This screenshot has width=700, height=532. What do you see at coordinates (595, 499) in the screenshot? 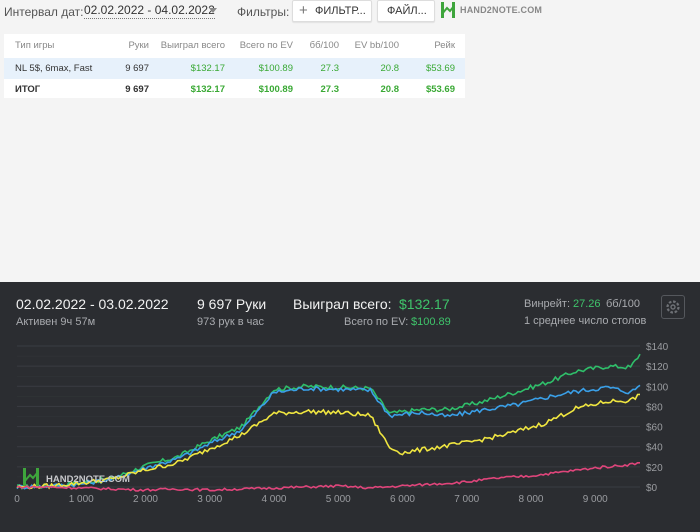
I see `x-tick-label: 9 000` at bounding box center [595, 499].